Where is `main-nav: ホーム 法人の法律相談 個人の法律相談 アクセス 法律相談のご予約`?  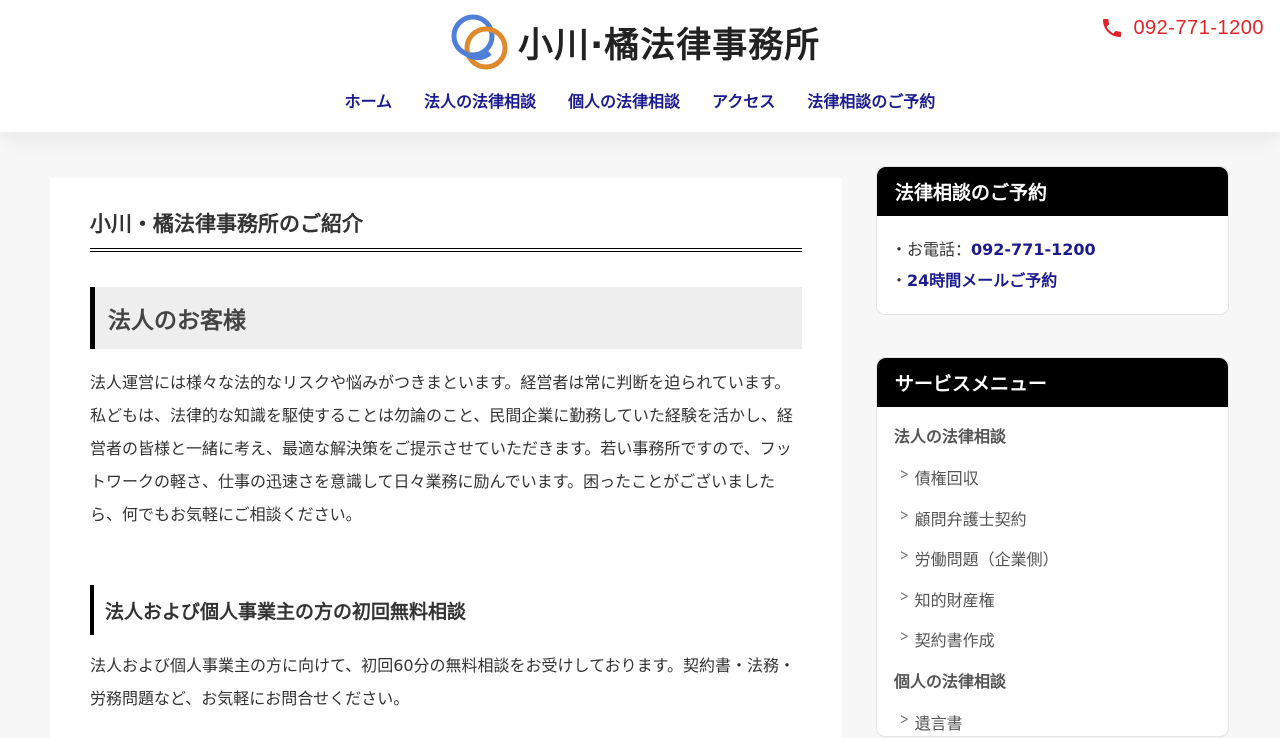 main-nav: ホーム 法人の法律相談 個人の法律相談 アクセス 法律相談のご予約 is located at coordinates (640, 100).